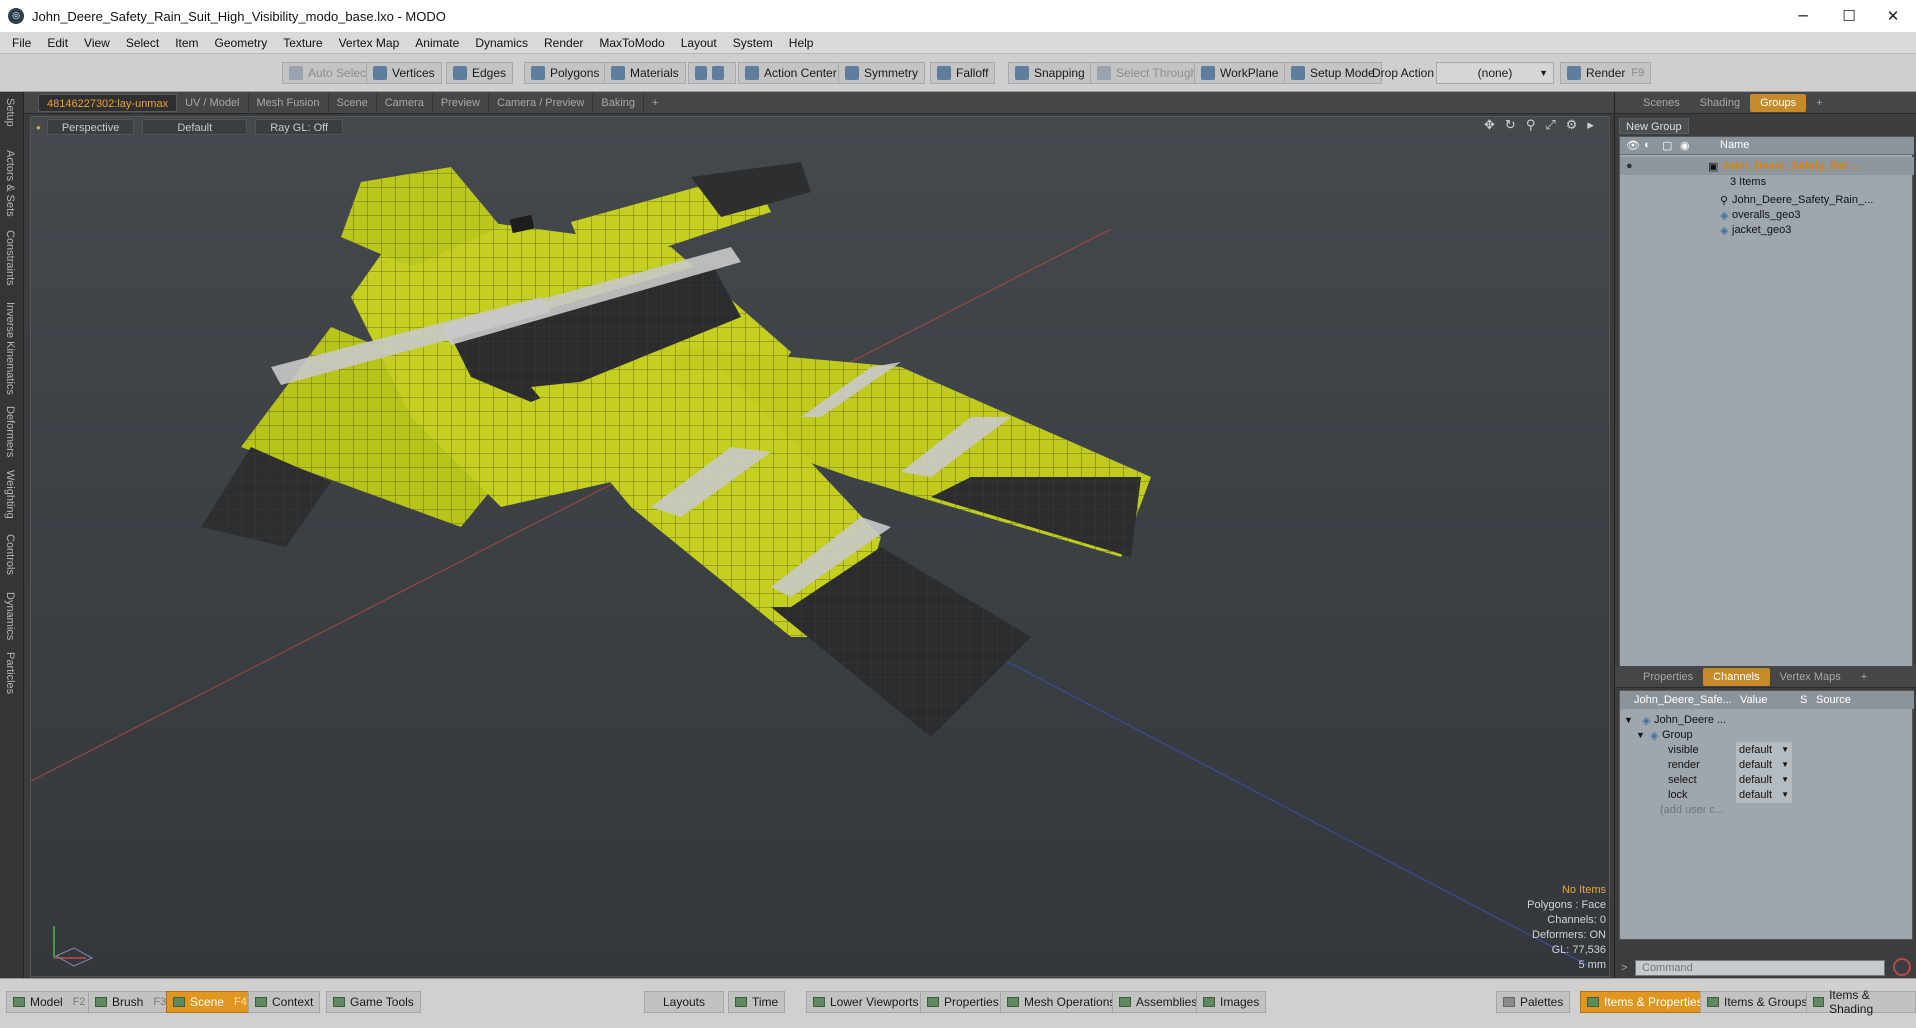 The image size is (1916, 1028). I want to click on play-icon: ▸, so click(1590, 127).